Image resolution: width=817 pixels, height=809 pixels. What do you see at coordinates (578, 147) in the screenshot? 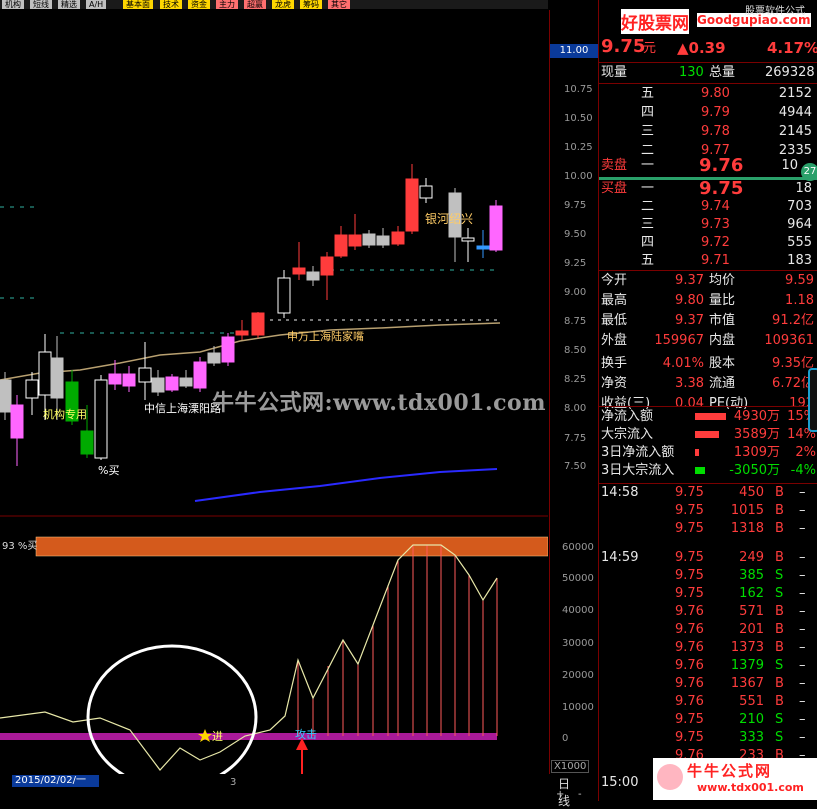
I see `price-tick: 10.25` at bounding box center [578, 147].